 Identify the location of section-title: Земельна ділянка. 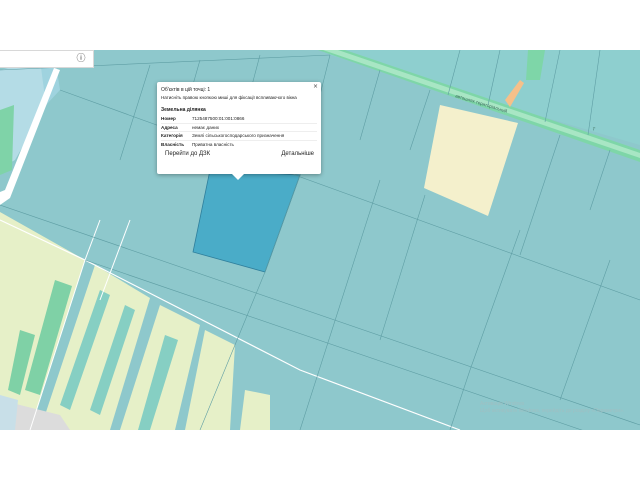
(183, 110).